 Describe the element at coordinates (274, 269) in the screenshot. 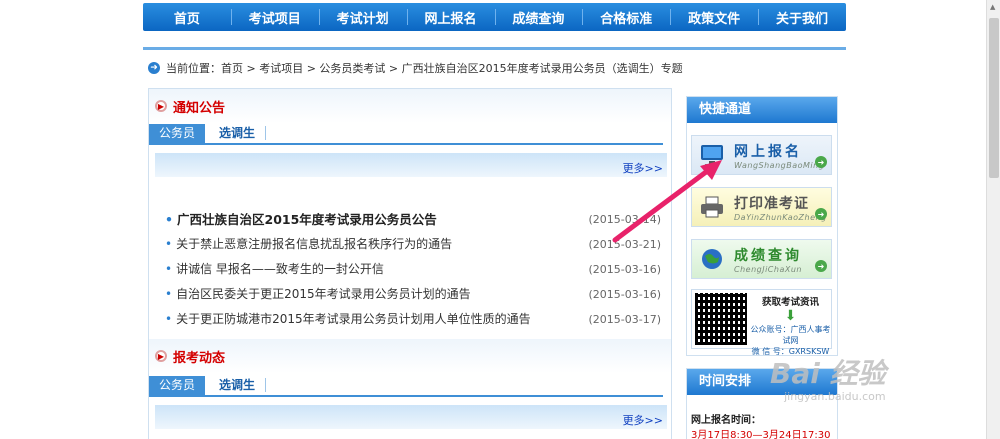

I see `list-item-title: 讲诚信 早报名——致考生的一封公开信` at that location.